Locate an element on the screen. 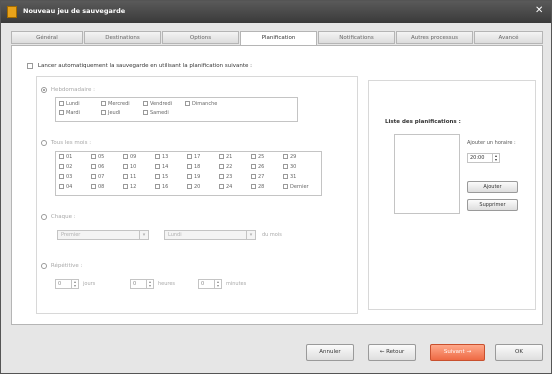  weekday-checkbox: Jeudi is located at coordinates (110, 113).